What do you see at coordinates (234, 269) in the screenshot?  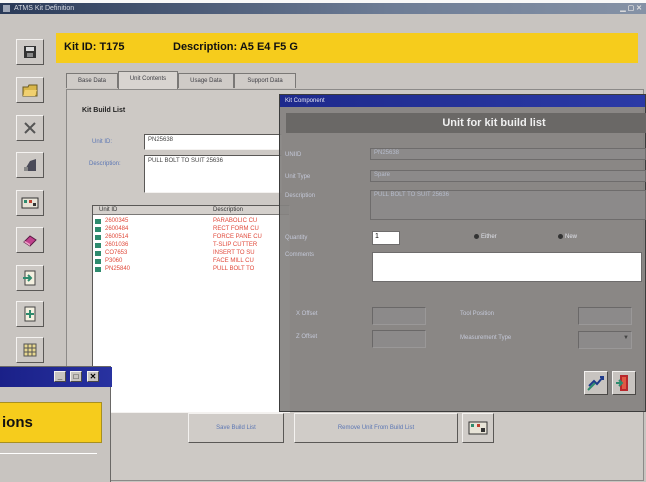 I see `row-description: PULL BOLT TO` at bounding box center [234, 269].